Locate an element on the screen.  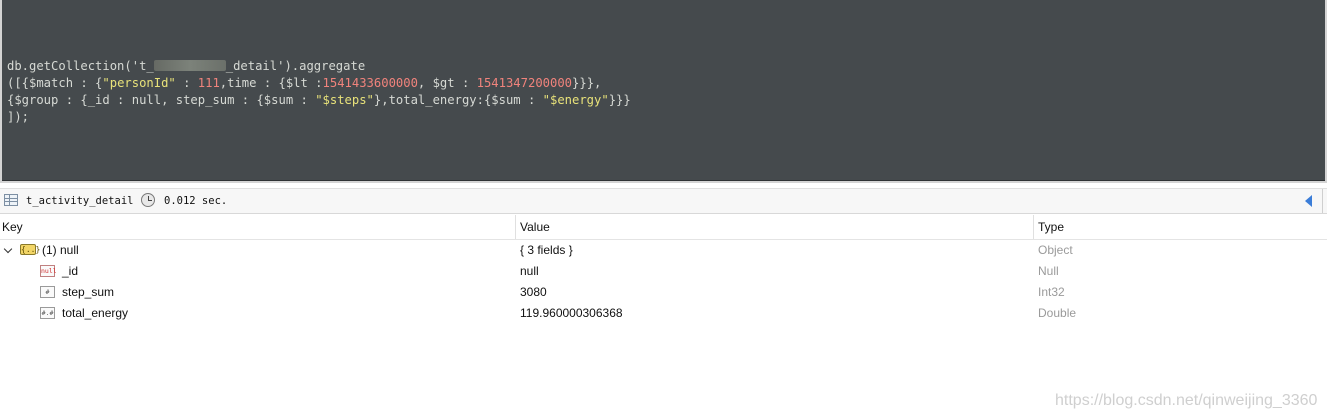
code-line-4: ]); is located at coordinates (18, 117).